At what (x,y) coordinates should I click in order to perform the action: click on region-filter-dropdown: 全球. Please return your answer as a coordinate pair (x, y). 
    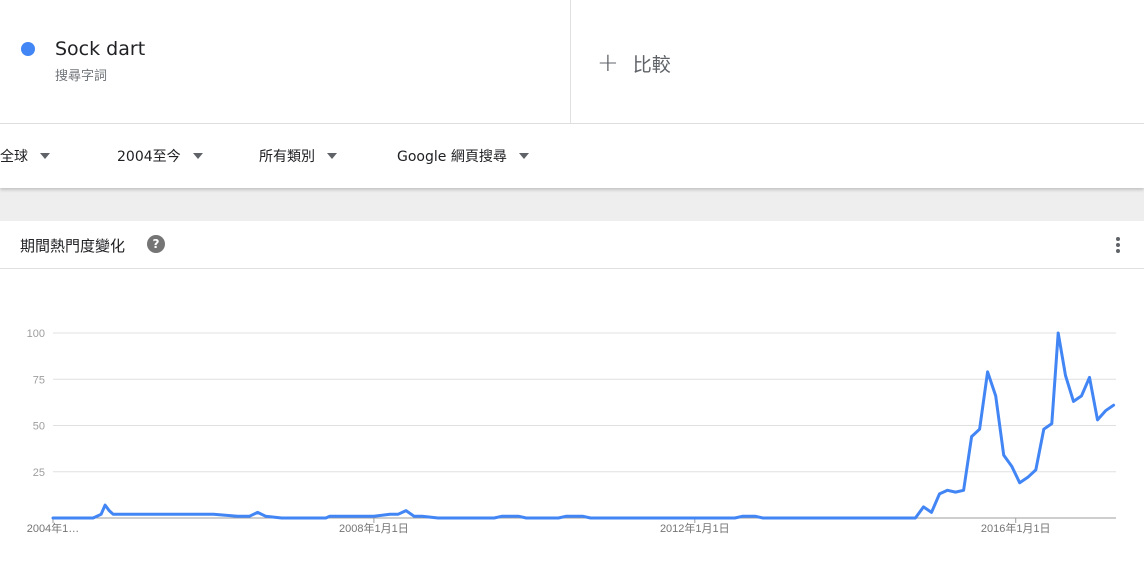
    Looking at the image, I should click on (25, 156).